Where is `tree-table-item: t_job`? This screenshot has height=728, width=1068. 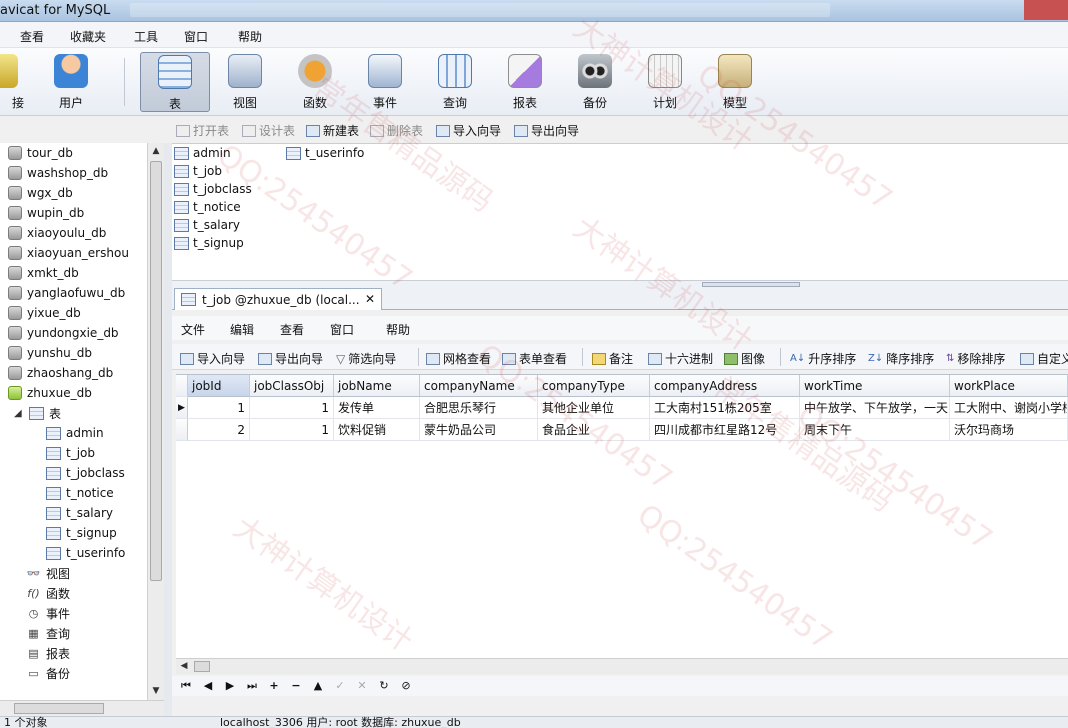 tree-table-item: t_job is located at coordinates (70, 453).